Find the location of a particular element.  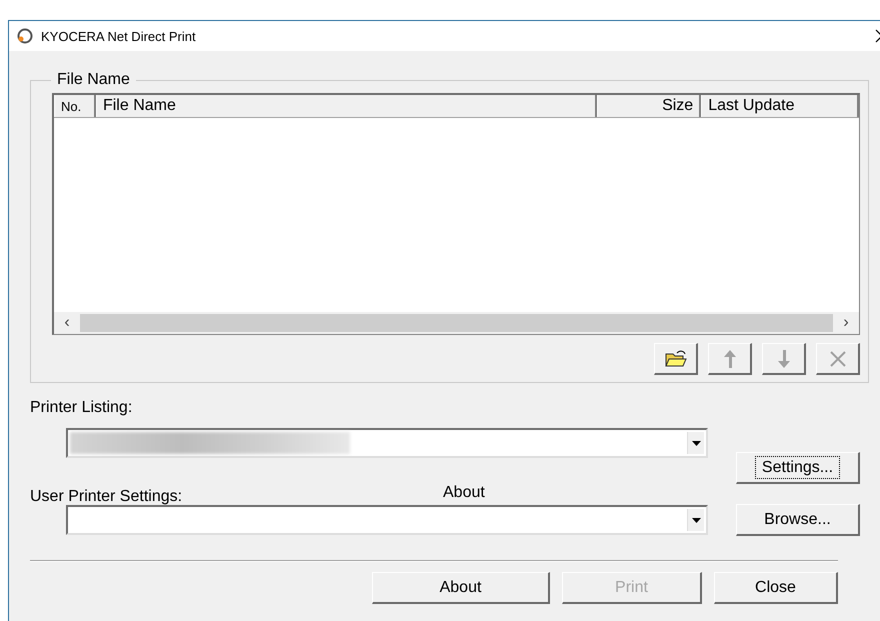

toolbar-button is located at coordinates (676, 359).